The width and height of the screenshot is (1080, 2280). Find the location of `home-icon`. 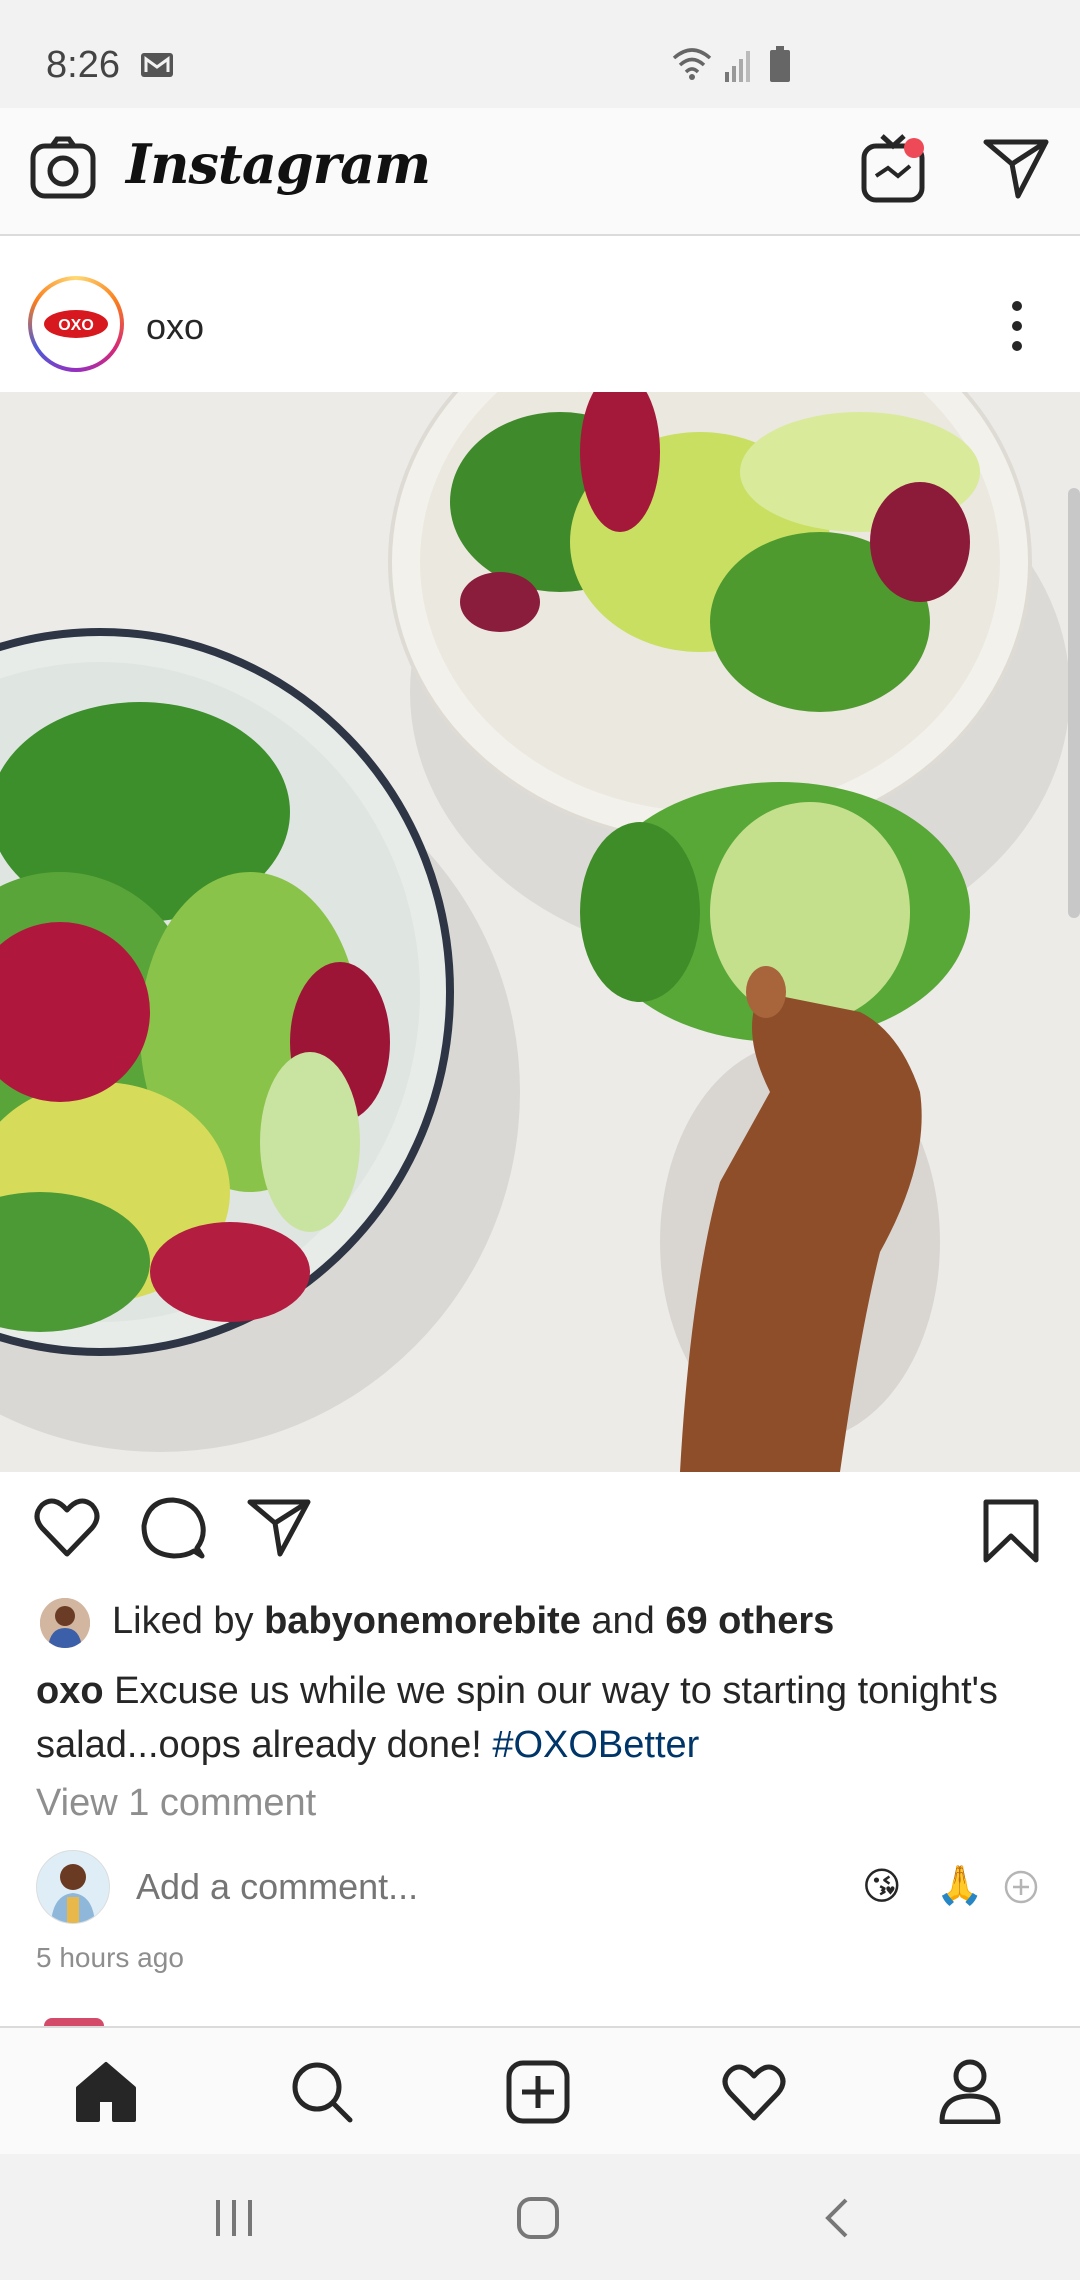

home-icon is located at coordinates (106, 2092).